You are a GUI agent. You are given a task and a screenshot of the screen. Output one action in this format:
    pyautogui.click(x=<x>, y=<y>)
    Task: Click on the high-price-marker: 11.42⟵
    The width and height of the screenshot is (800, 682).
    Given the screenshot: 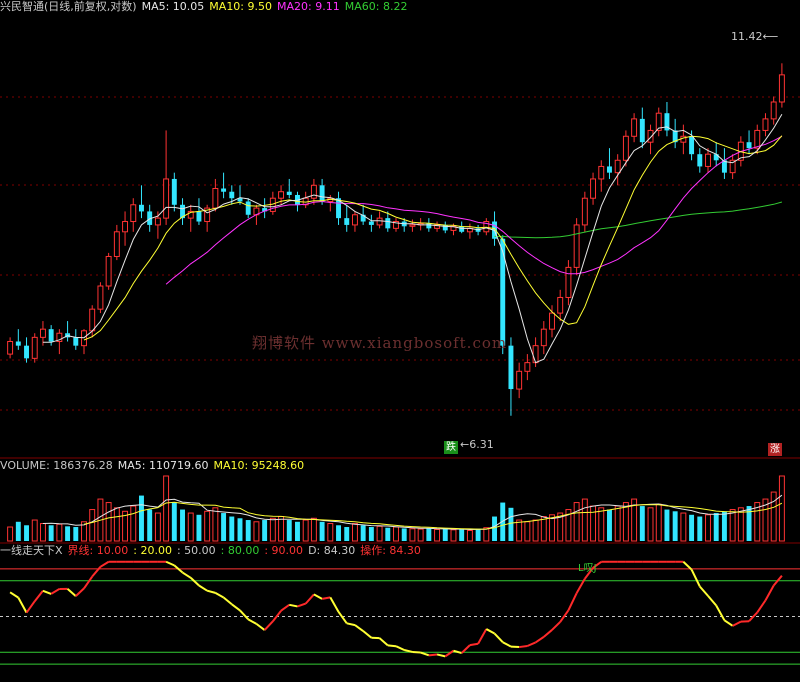 What is the action you would take?
    pyautogui.click(x=754, y=36)
    